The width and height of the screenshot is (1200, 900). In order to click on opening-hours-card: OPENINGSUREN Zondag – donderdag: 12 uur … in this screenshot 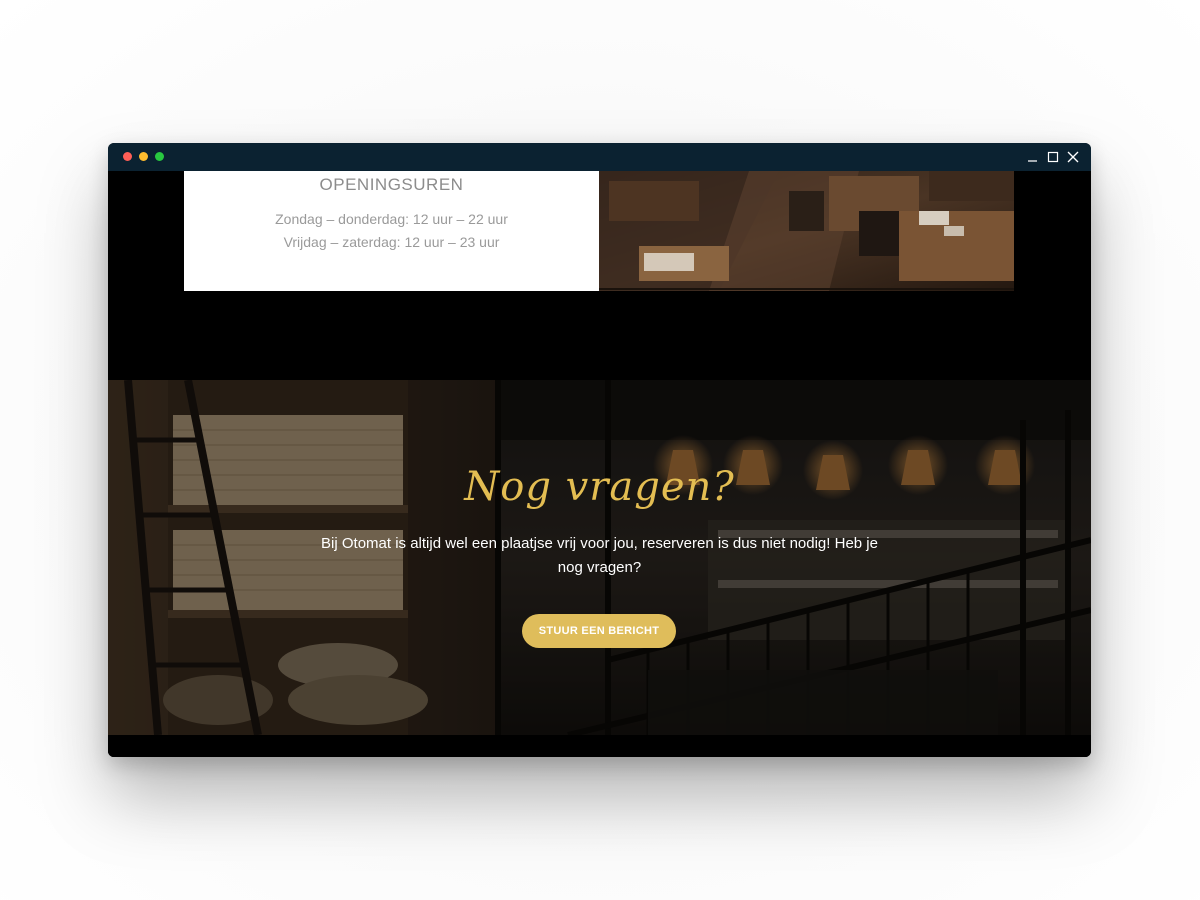, I will do `click(391, 231)`.